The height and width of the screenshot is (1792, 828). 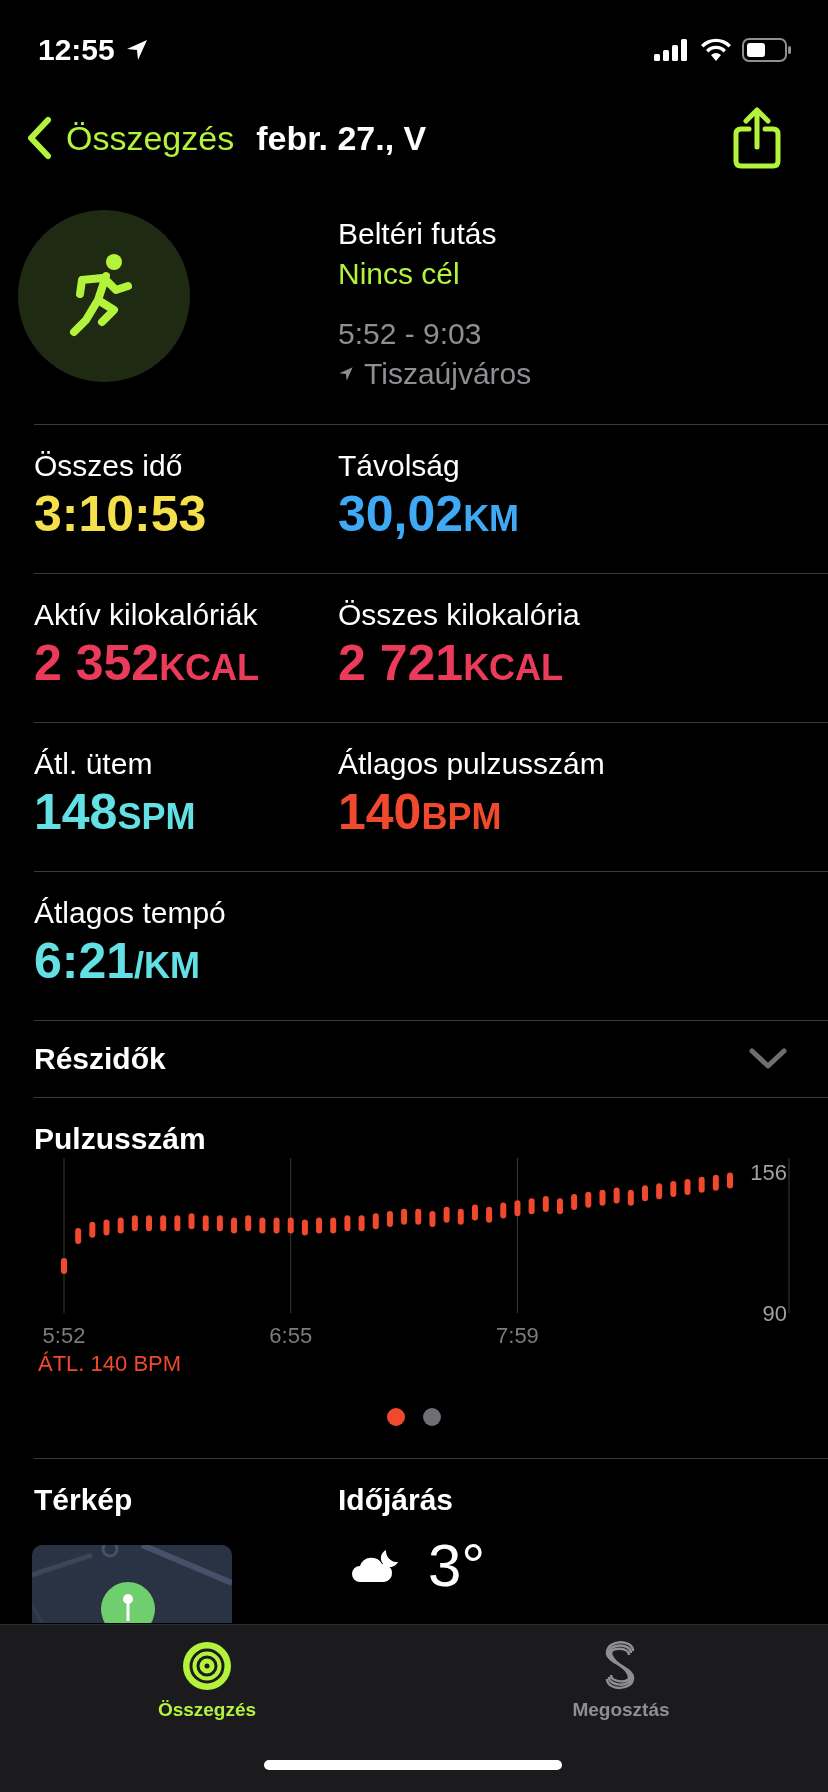 I want to click on wifi-icon, so click(x=716, y=50).